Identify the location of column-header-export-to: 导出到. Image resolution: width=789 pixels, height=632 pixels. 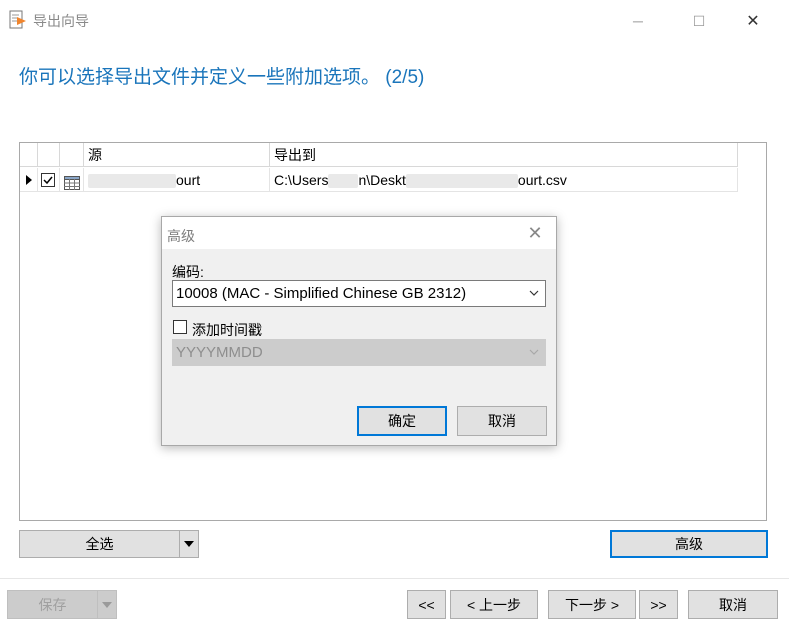
(504, 155).